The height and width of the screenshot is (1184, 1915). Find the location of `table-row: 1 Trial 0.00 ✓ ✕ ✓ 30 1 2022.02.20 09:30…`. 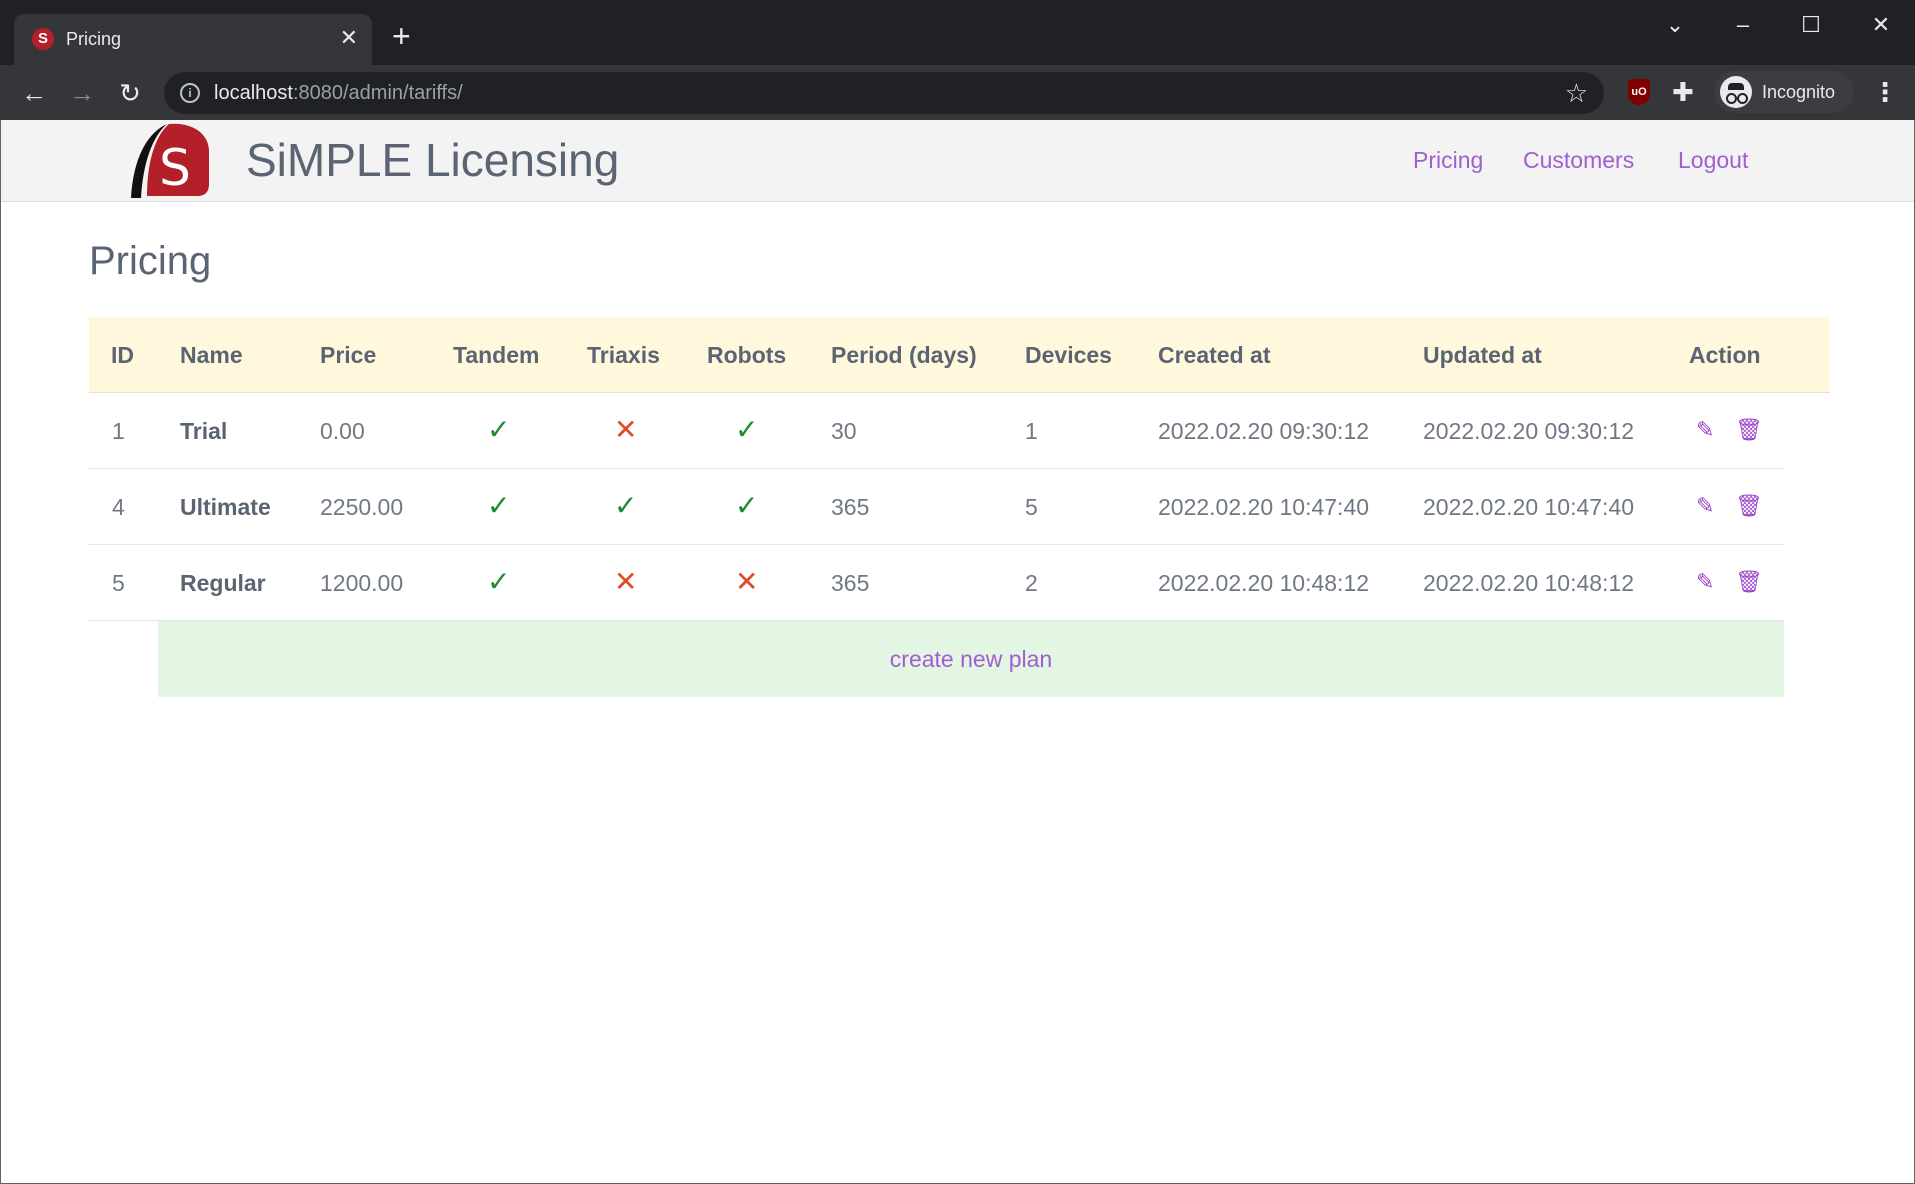

table-row: 1 Trial 0.00 ✓ ✕ ✓ 30 1 2022.02.20 09:30… is located at coordinates (936, 431).